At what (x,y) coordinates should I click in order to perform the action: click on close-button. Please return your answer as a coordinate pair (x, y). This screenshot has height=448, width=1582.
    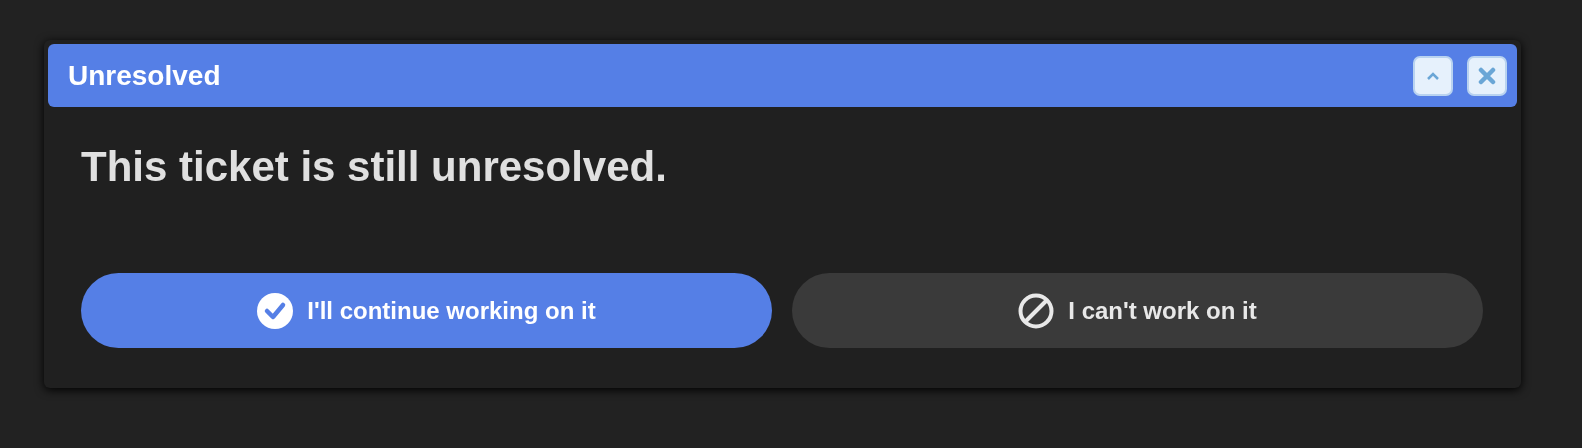
    Looking at the image, I should click on (1487, 75).